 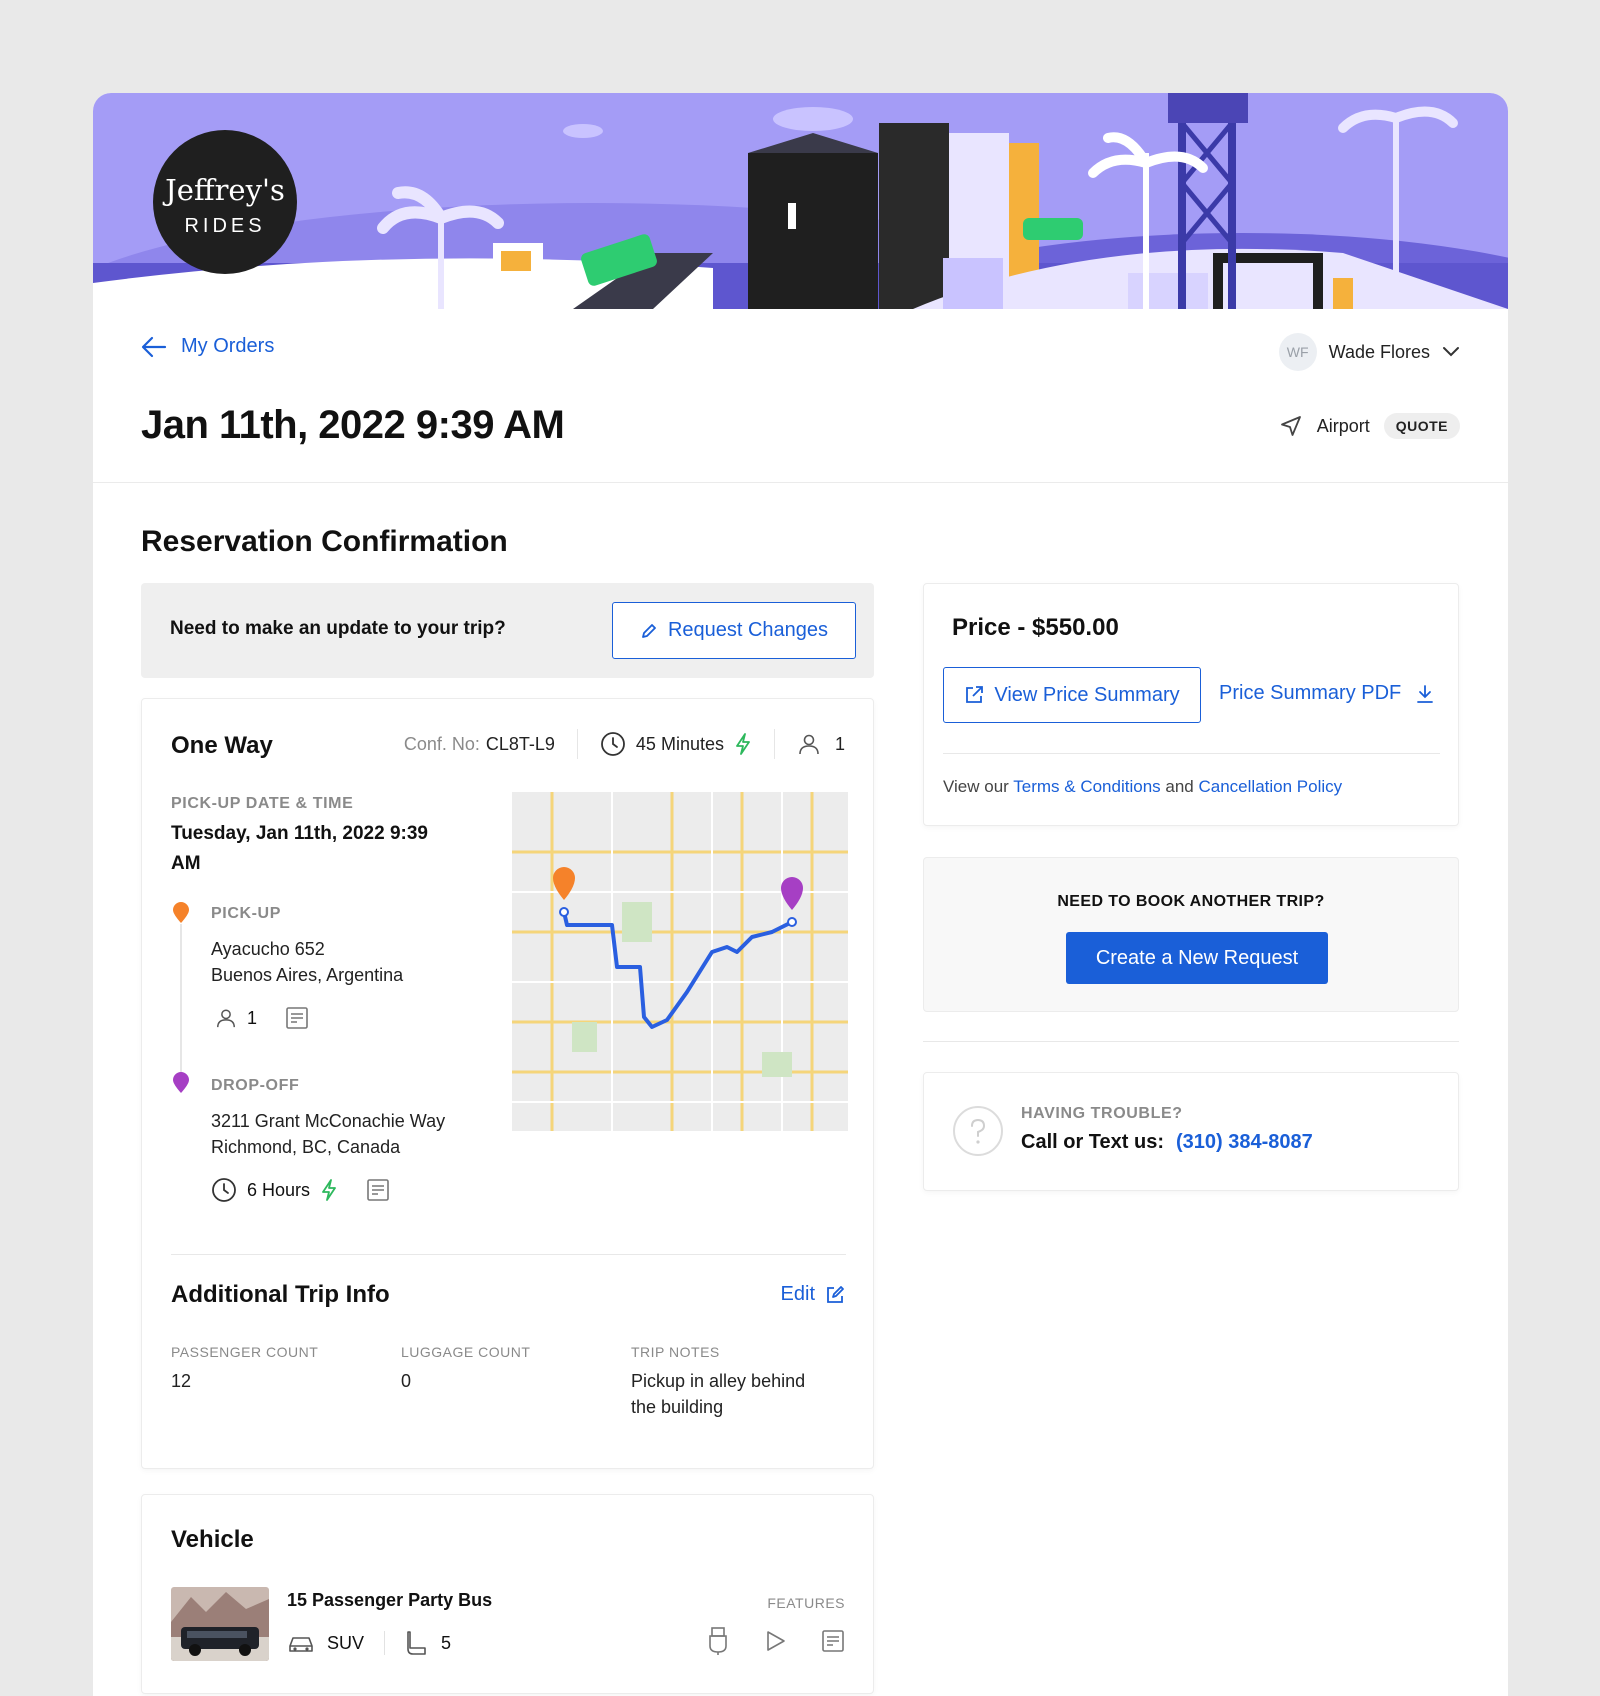 What do you see at coordinates (1379, 351) in the screenshot?
I see `user-name: Wade Flores` at bounding box center [1379, 351].